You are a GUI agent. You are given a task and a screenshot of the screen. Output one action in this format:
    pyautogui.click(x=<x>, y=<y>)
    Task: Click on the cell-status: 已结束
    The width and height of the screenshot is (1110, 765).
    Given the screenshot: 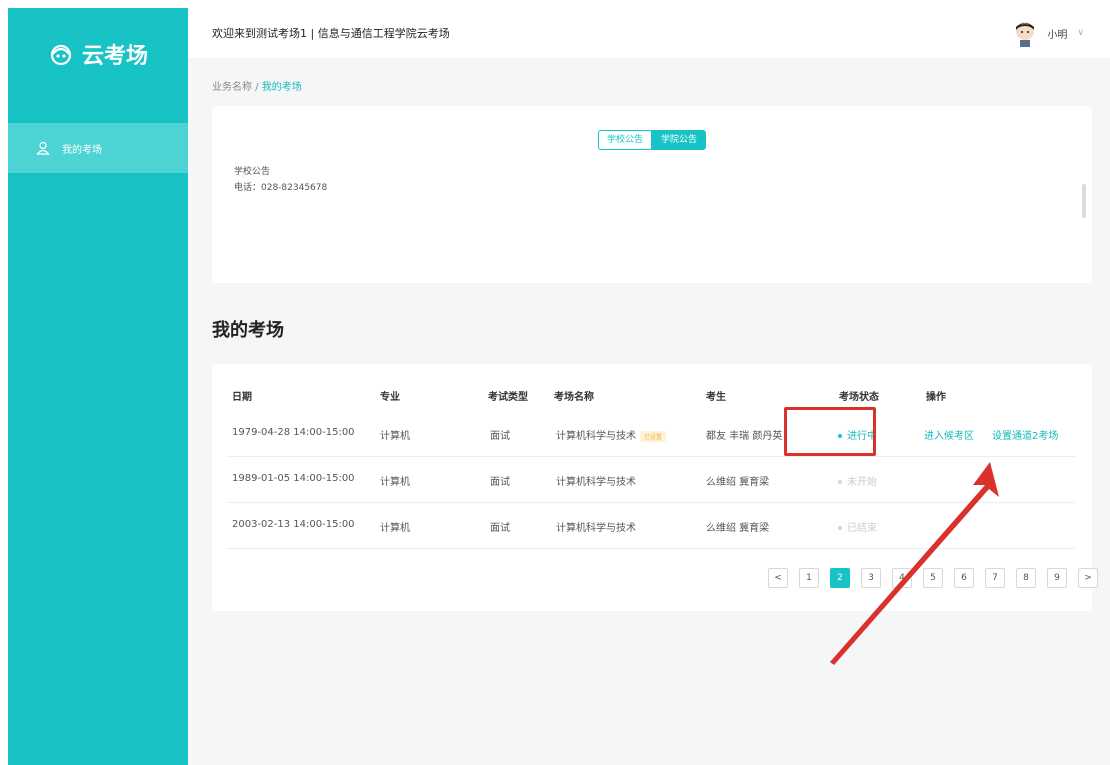 What is the action you would take?
    pyautogui.click(x=857, y=526)
    